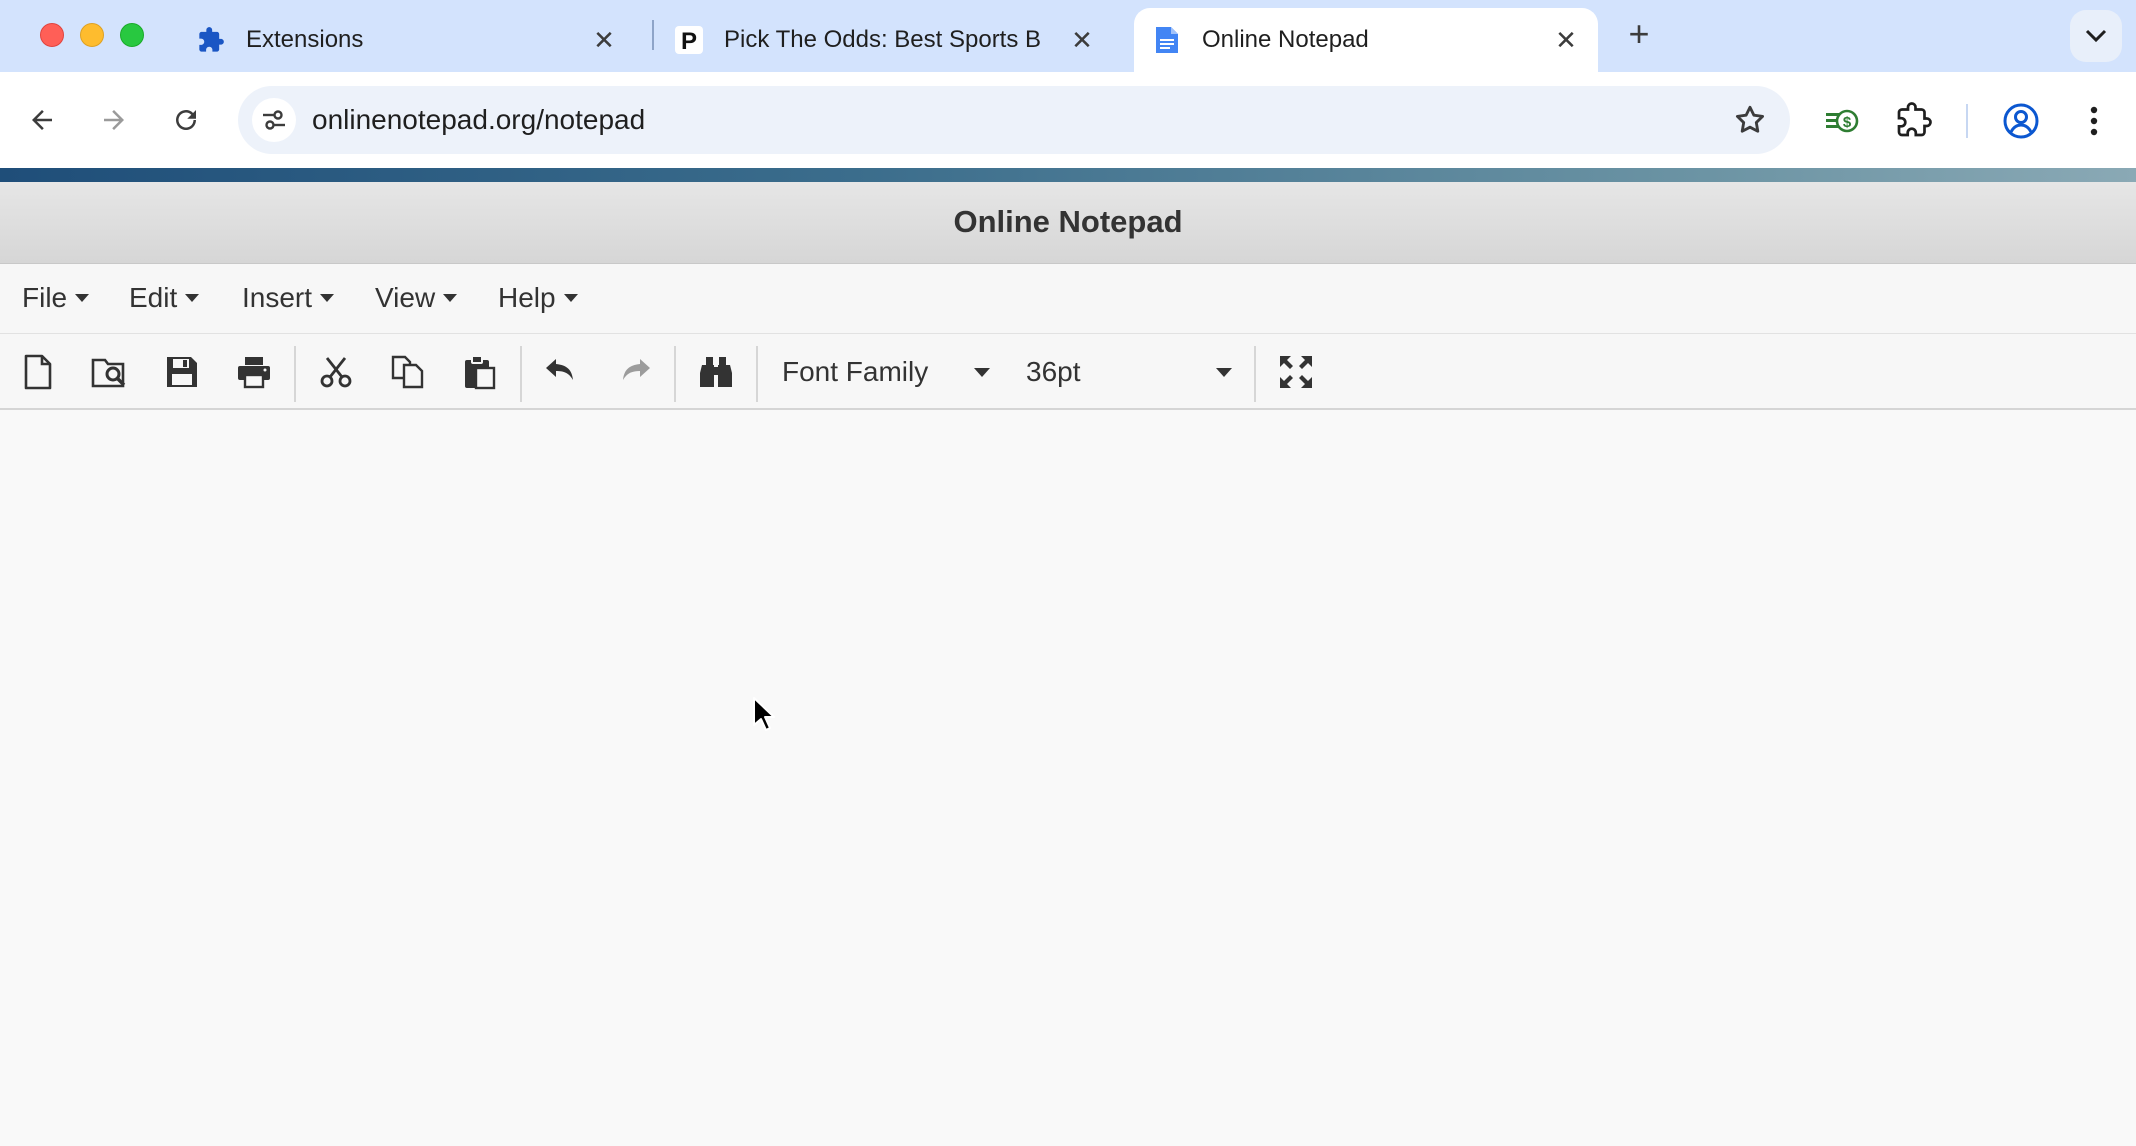  Describe the element at coordinates (1967, 121) in the screenshot. I see `toolbar-separator` at that location.